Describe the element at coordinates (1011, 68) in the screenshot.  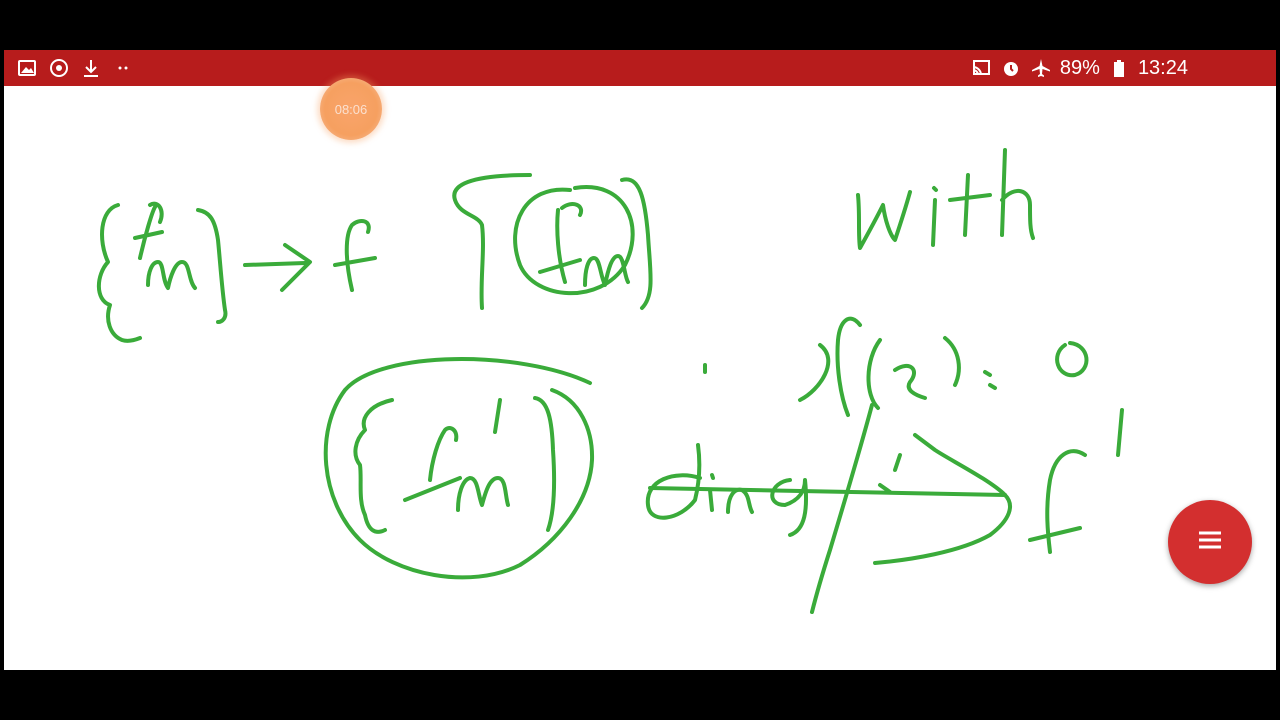
I see `alarm-icon` at that location.